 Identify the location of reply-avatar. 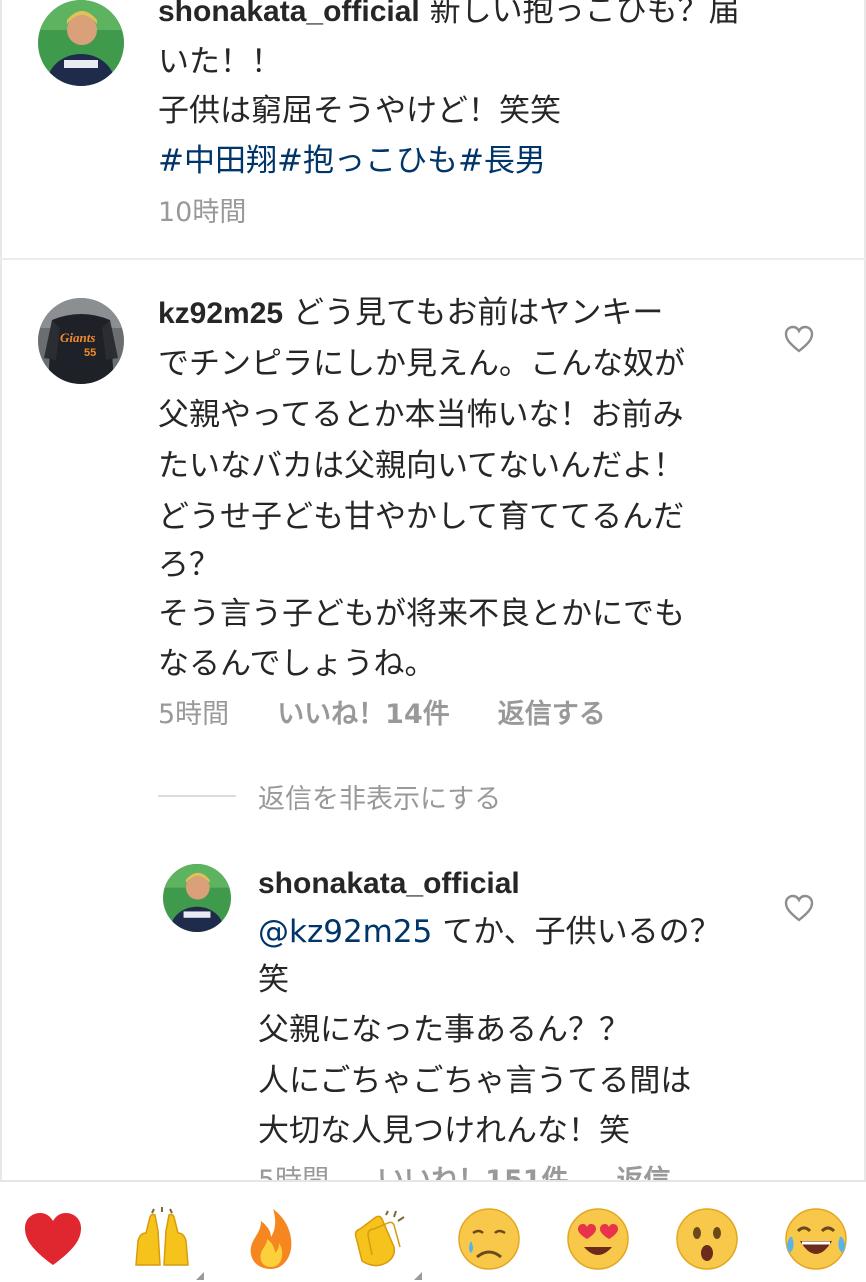
(197, 898).